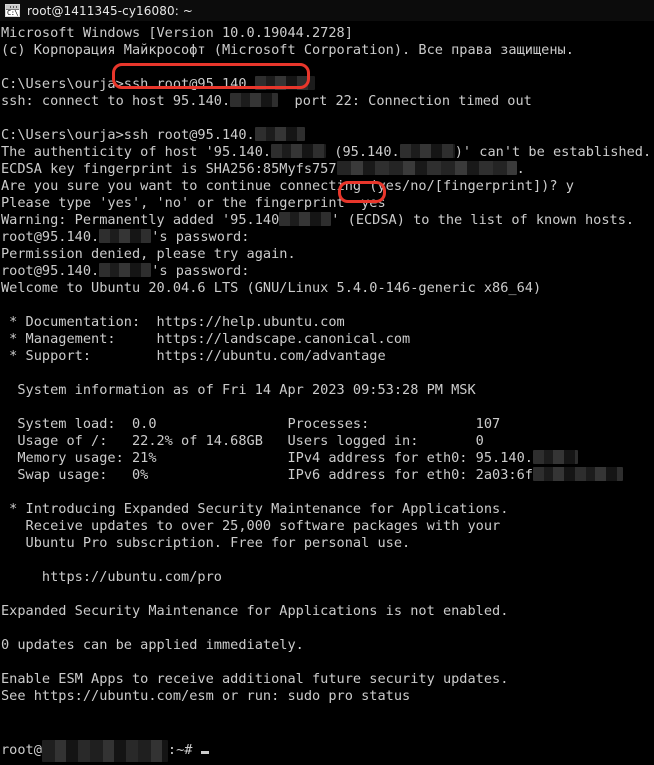  I want to click on terminal-cursor, so click(204, 752).